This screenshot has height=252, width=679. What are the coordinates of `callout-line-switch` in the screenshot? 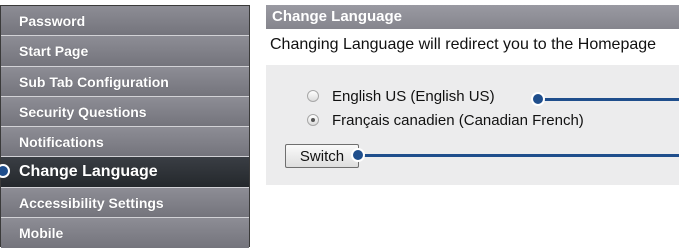 It's located at (519, 155).